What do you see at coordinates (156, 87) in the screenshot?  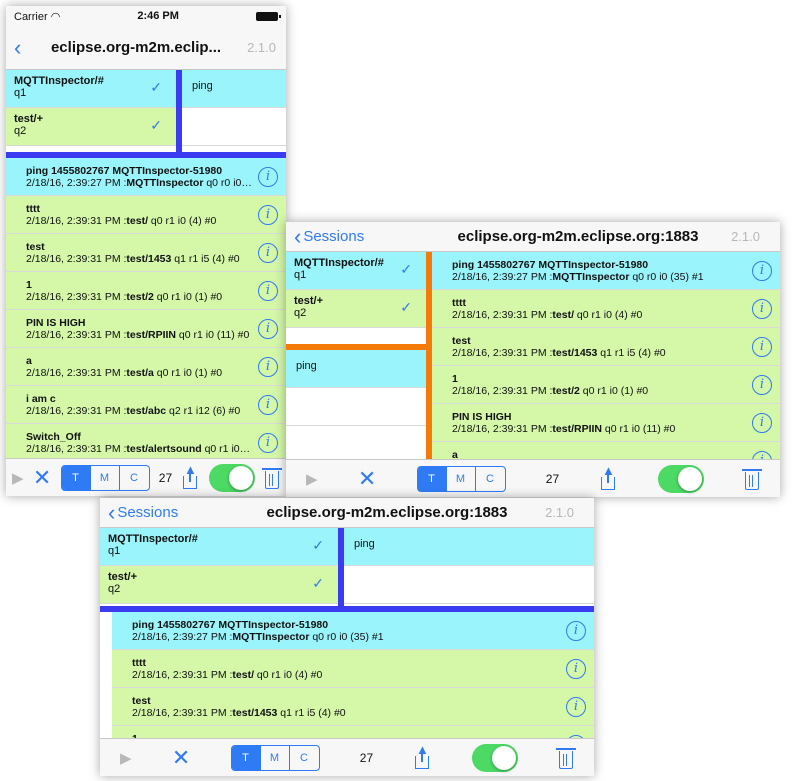 I see `checkmark-icon: ✓` at bounding box center [156, 87].